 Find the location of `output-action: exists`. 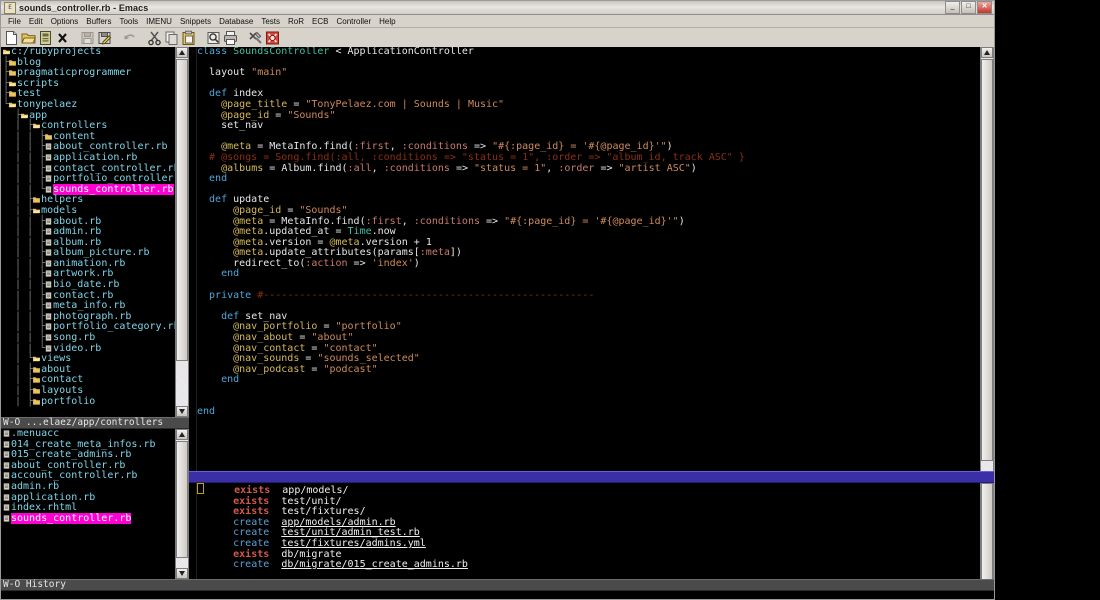

output-action: exists is located at coordinates (236, 554).